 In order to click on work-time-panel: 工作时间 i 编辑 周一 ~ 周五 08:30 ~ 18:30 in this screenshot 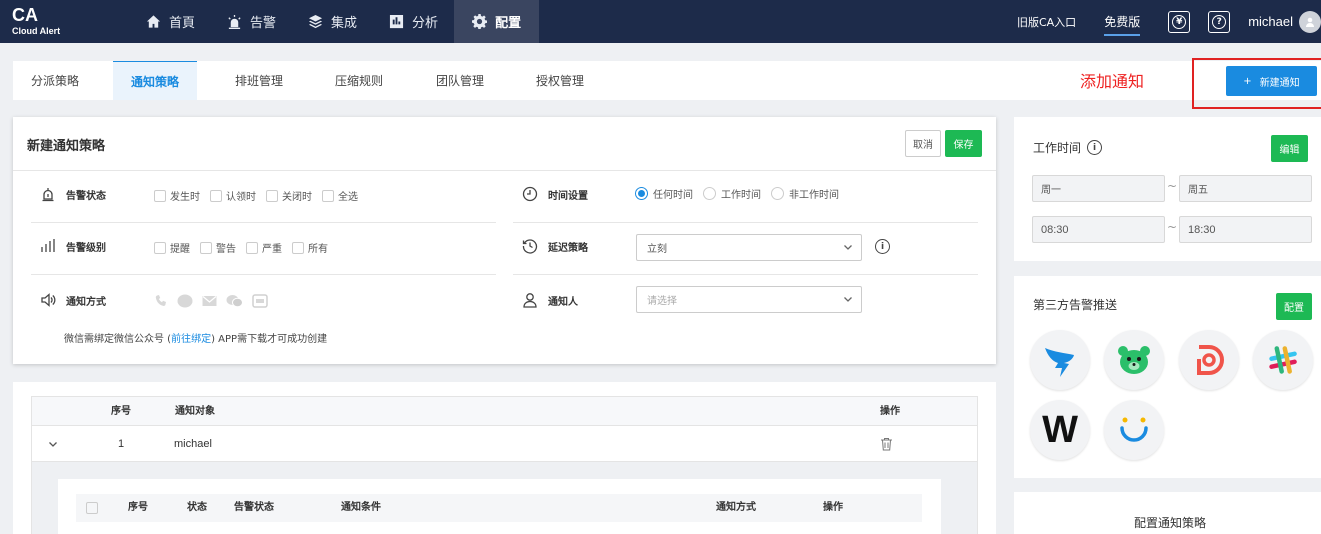, I will do `click(1167, 189)`.